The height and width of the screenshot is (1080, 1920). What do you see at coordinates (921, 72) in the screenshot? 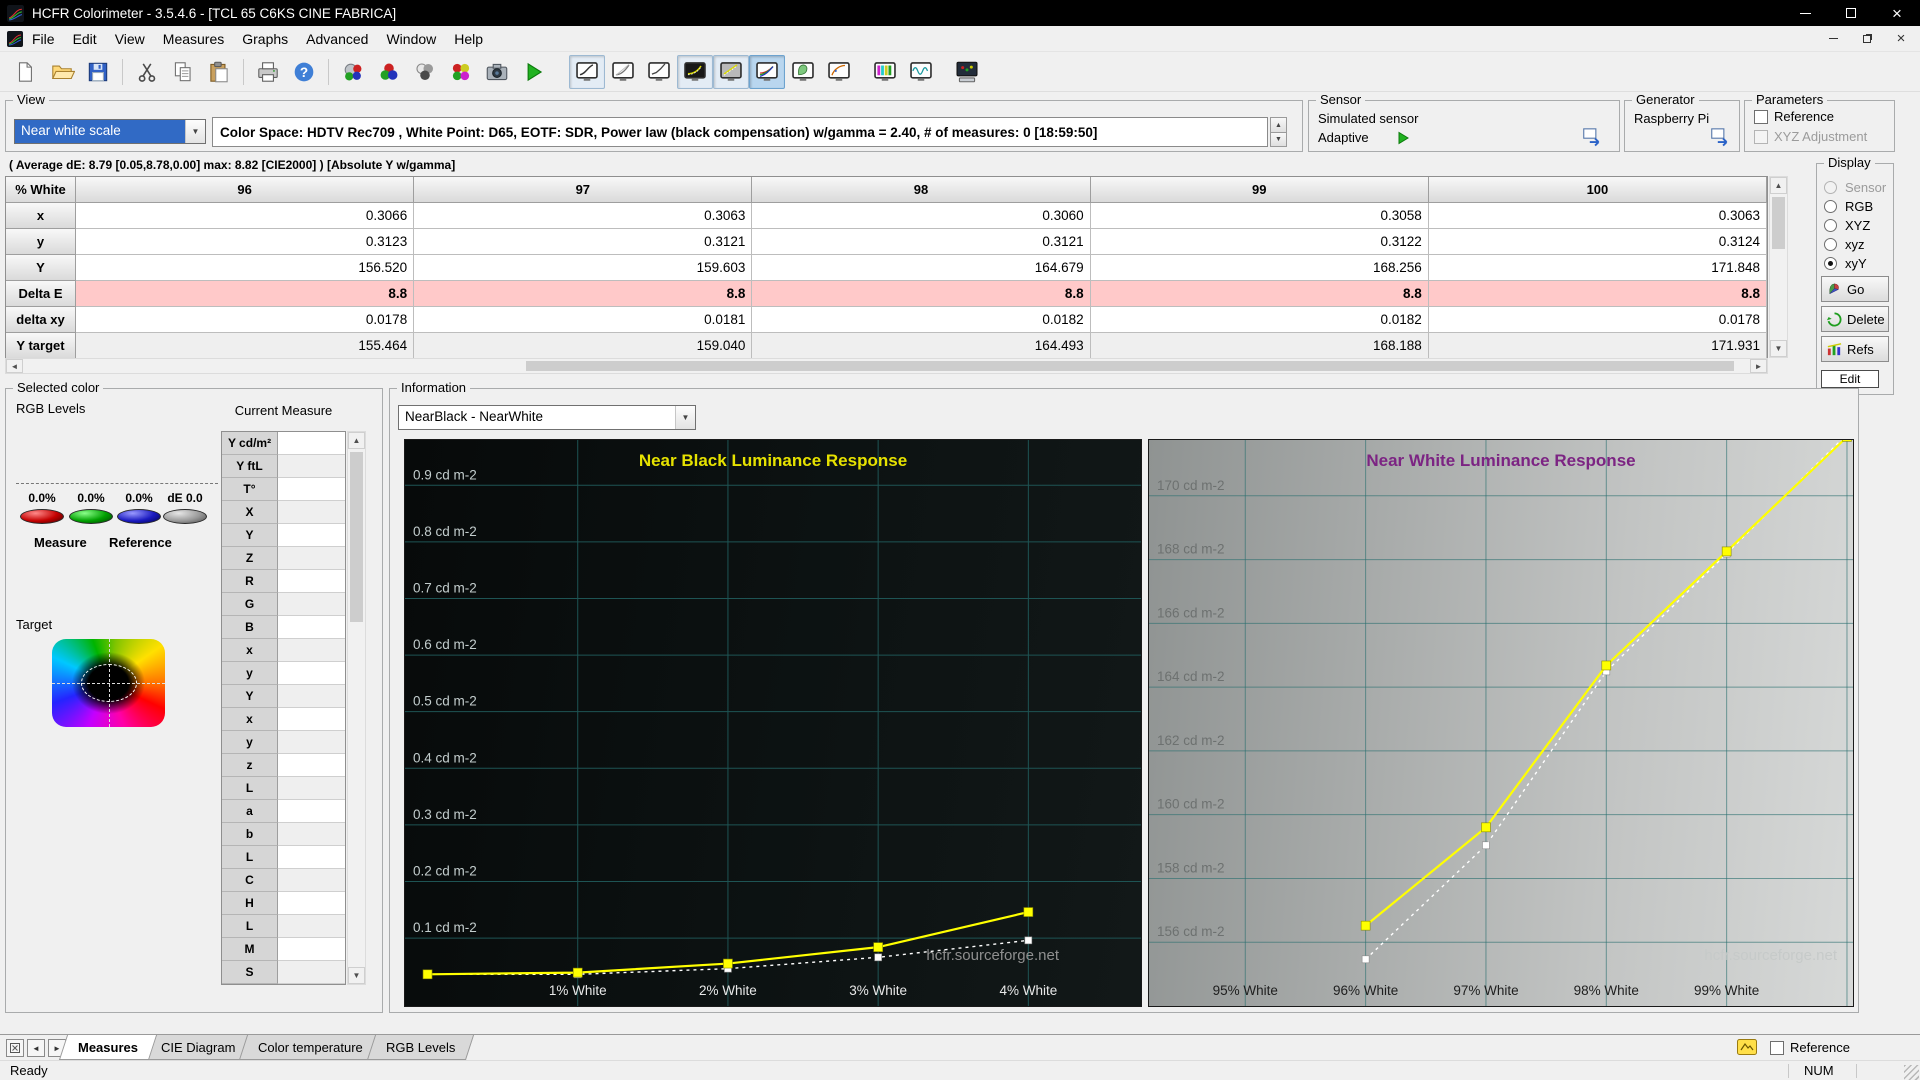
I see `view-waveform-button` at bounding box center [921, 72].